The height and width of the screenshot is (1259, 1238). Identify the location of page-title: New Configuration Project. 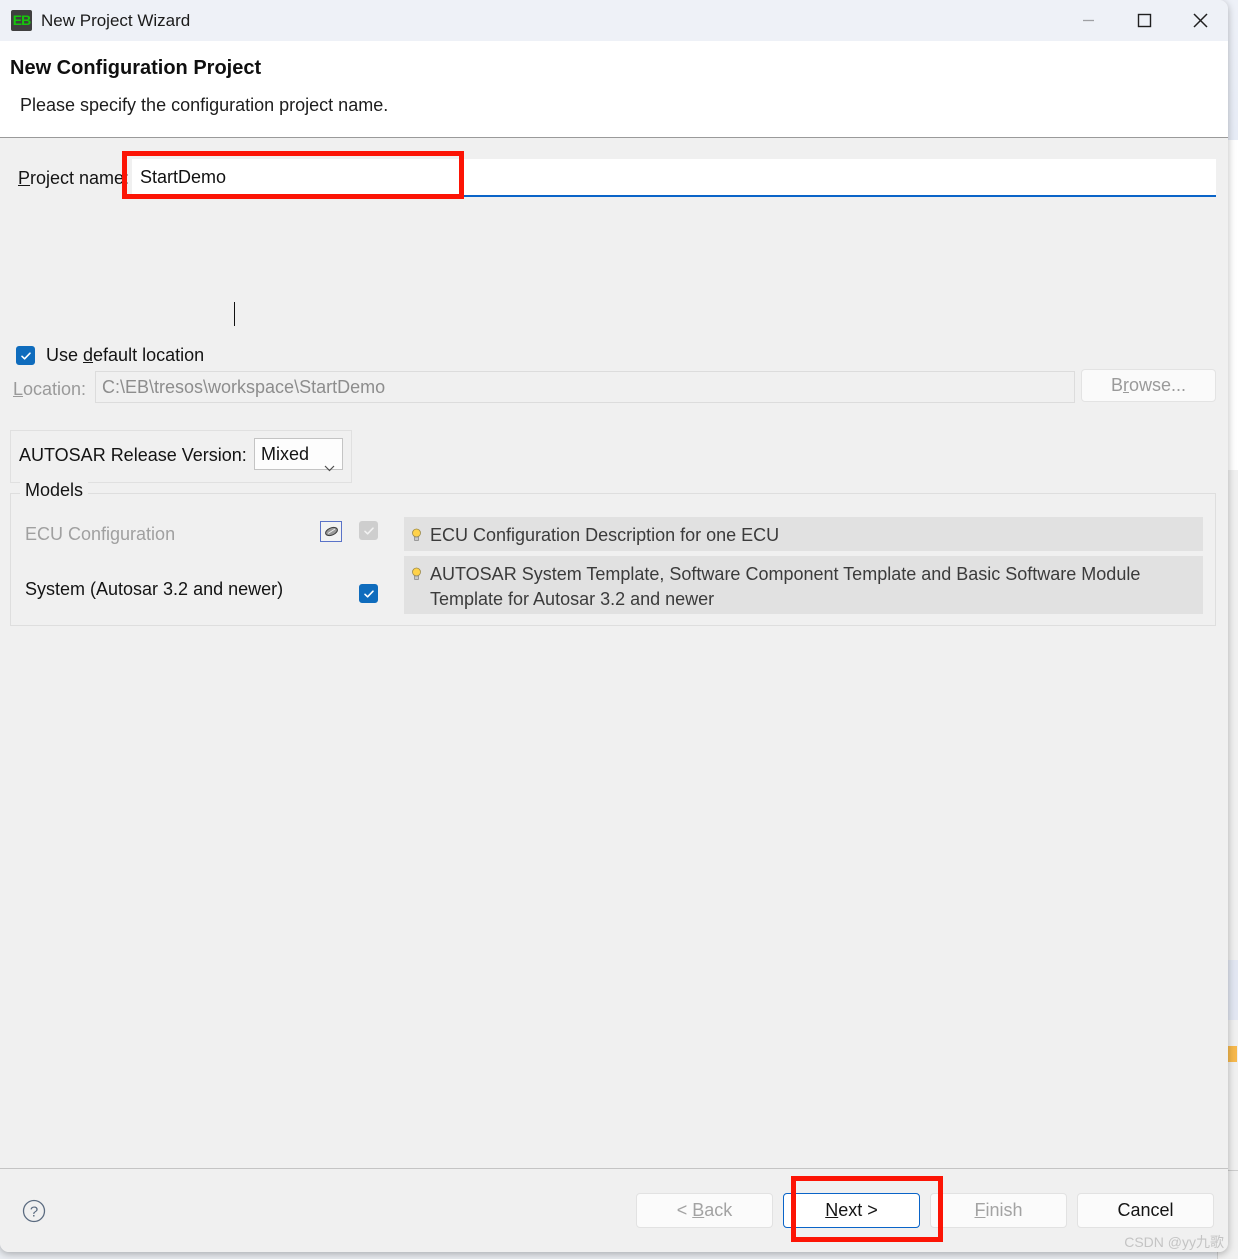
(136, 68).